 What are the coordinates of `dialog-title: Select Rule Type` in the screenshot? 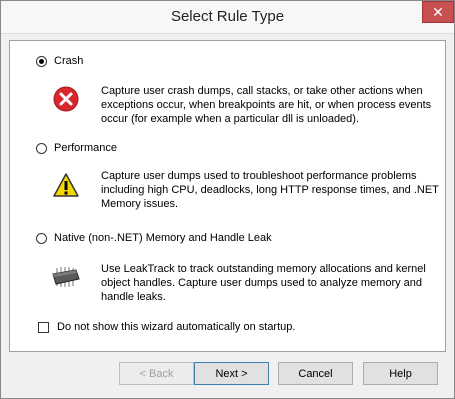 It's located at (227, 16).